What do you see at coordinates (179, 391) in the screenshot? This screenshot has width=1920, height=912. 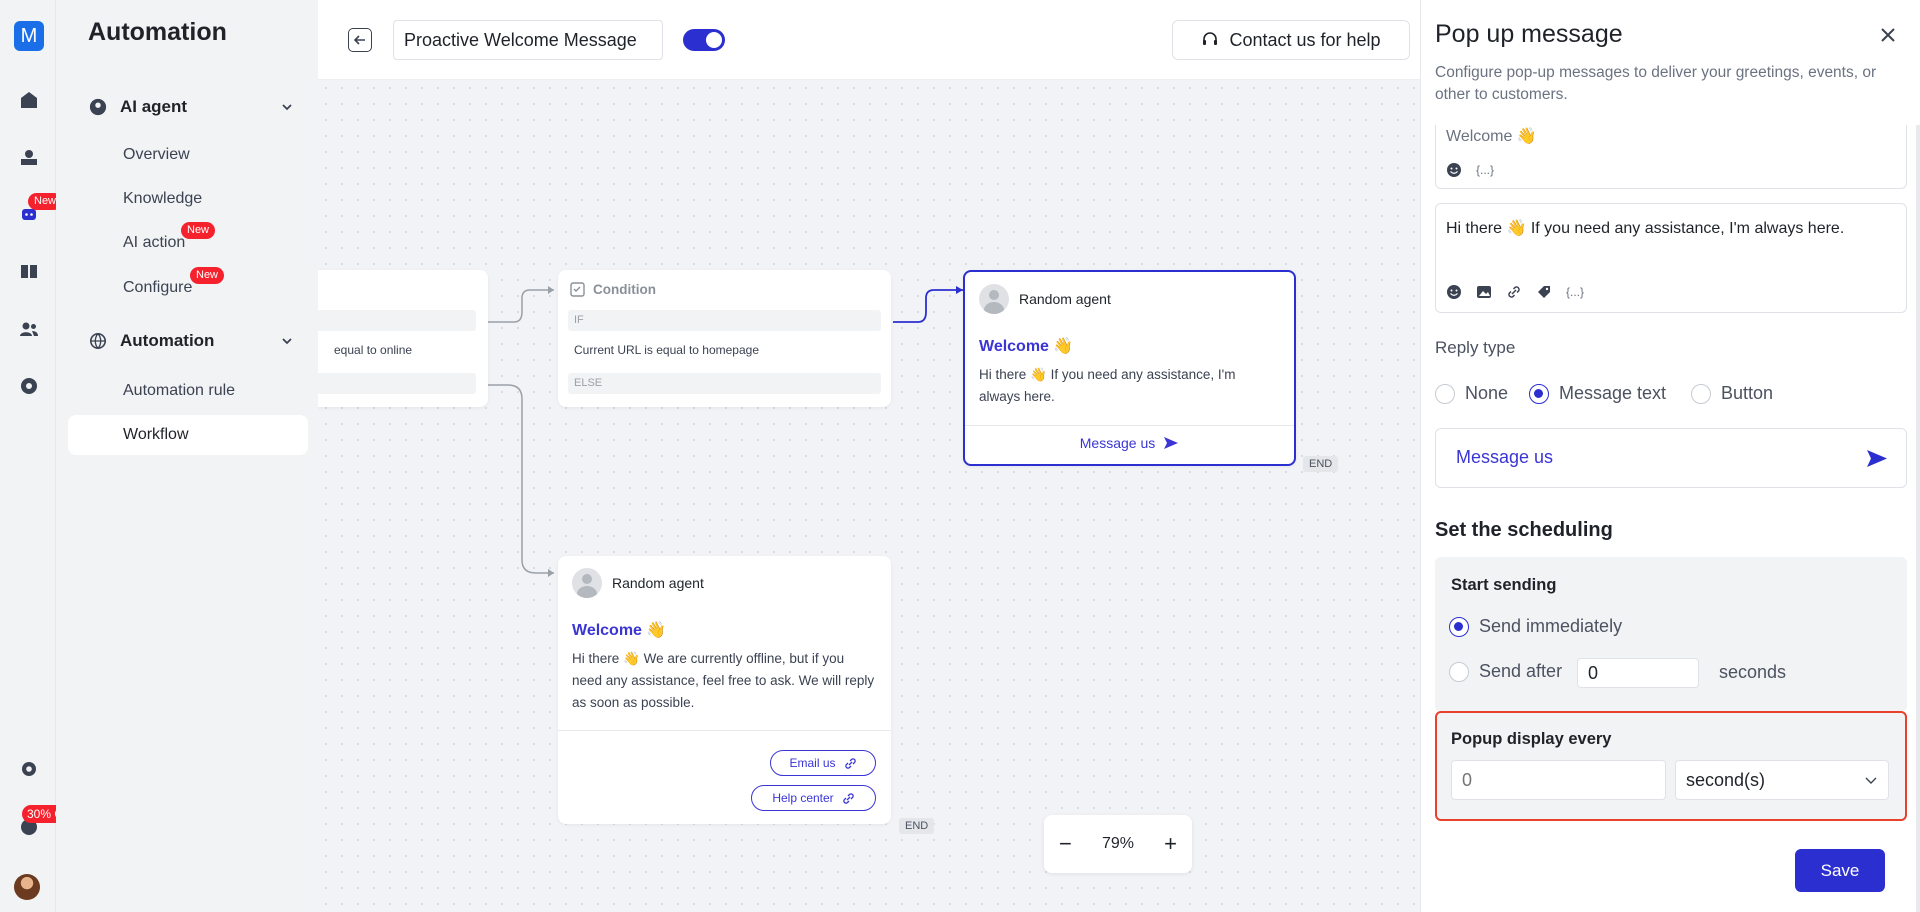 I see `sidebar-item-automation-rule: Automation rule` at bounding box center [179, 391].